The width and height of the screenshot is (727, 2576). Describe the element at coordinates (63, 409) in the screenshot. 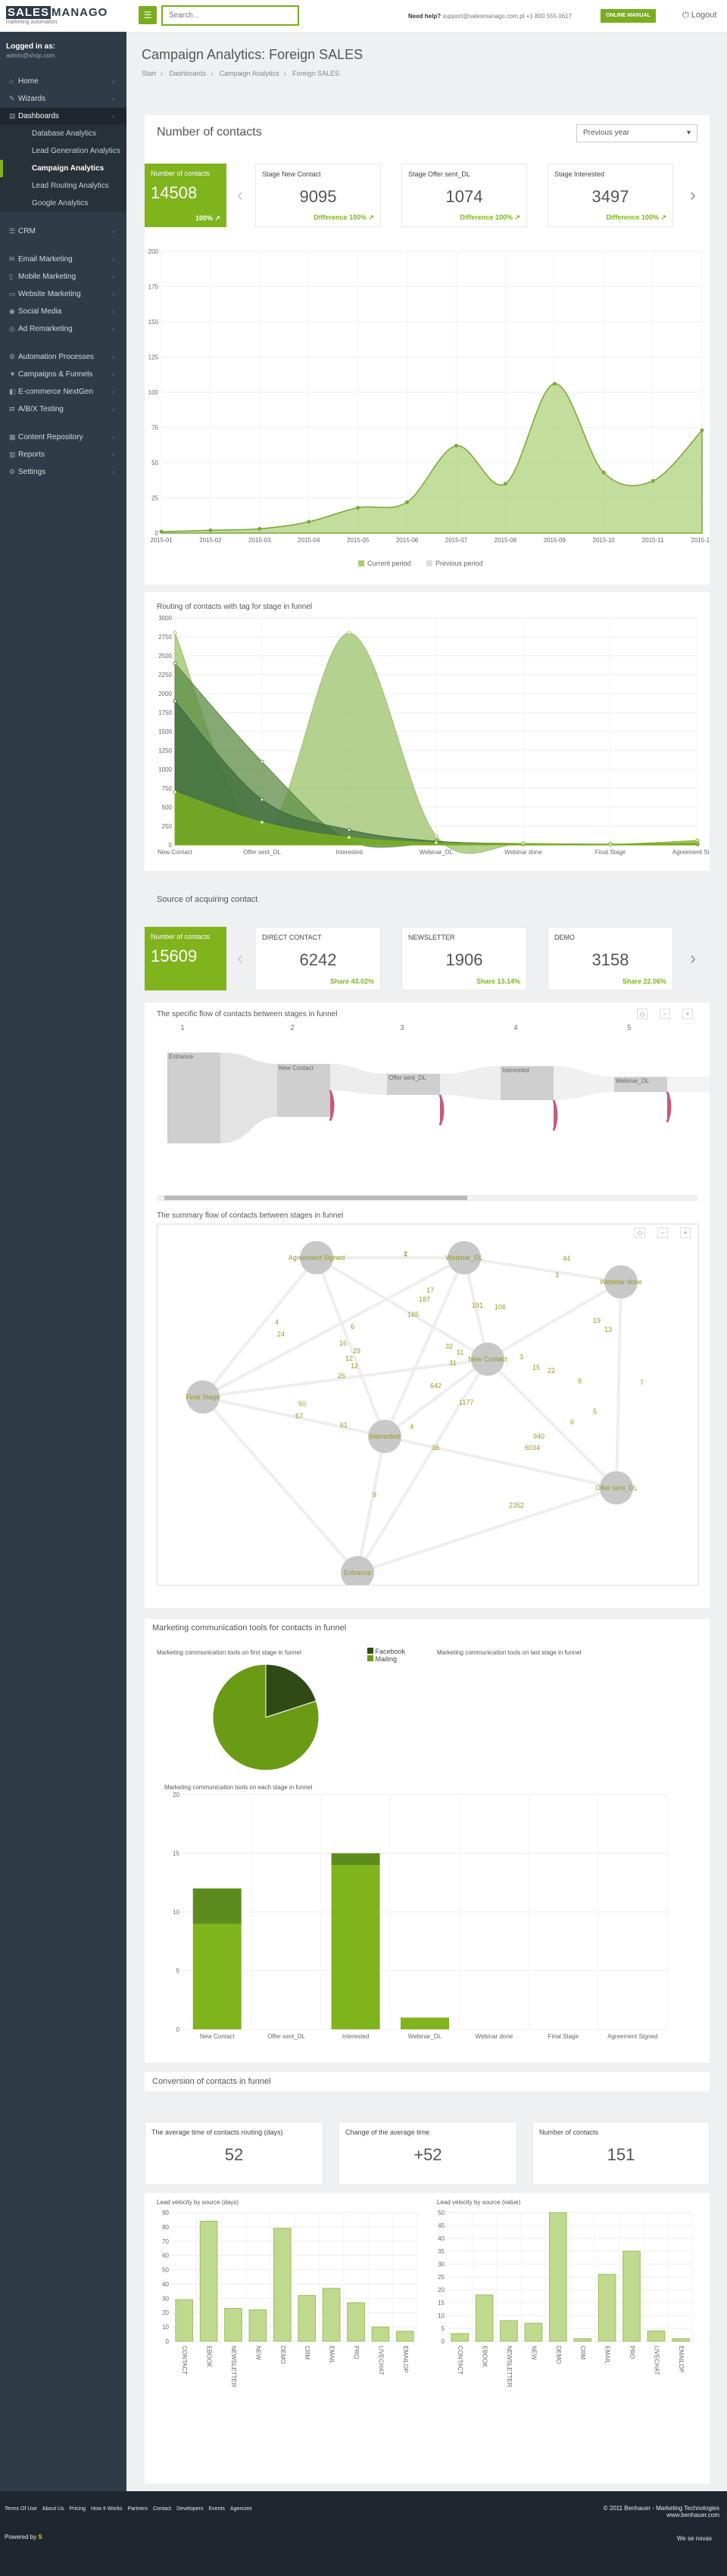

I see `sidebar-item-a-b-x-testing: ⇄ A/B/X Testing ‹` at that location.